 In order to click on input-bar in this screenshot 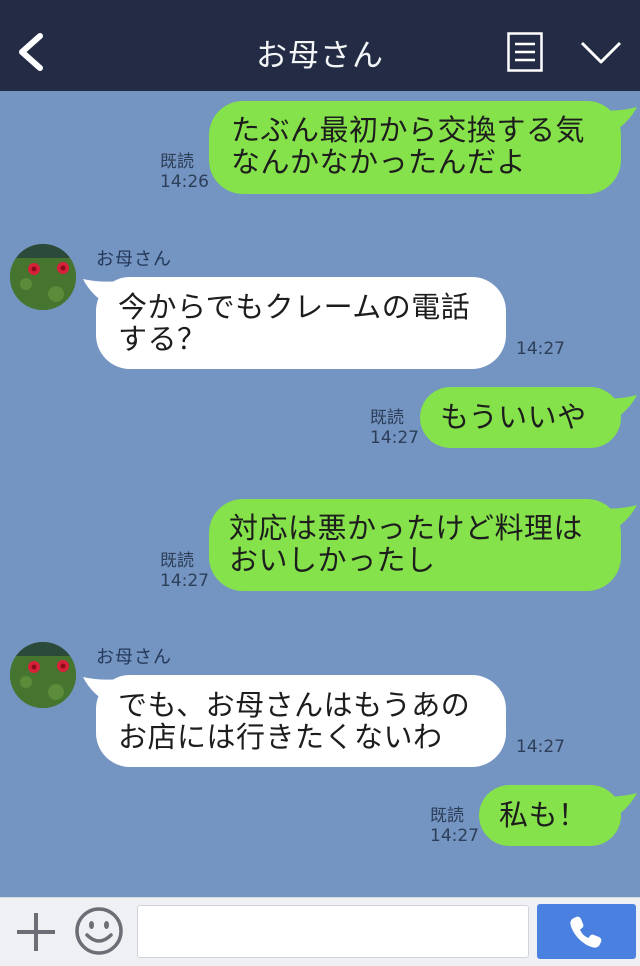, I will do `click(320, 931)`.